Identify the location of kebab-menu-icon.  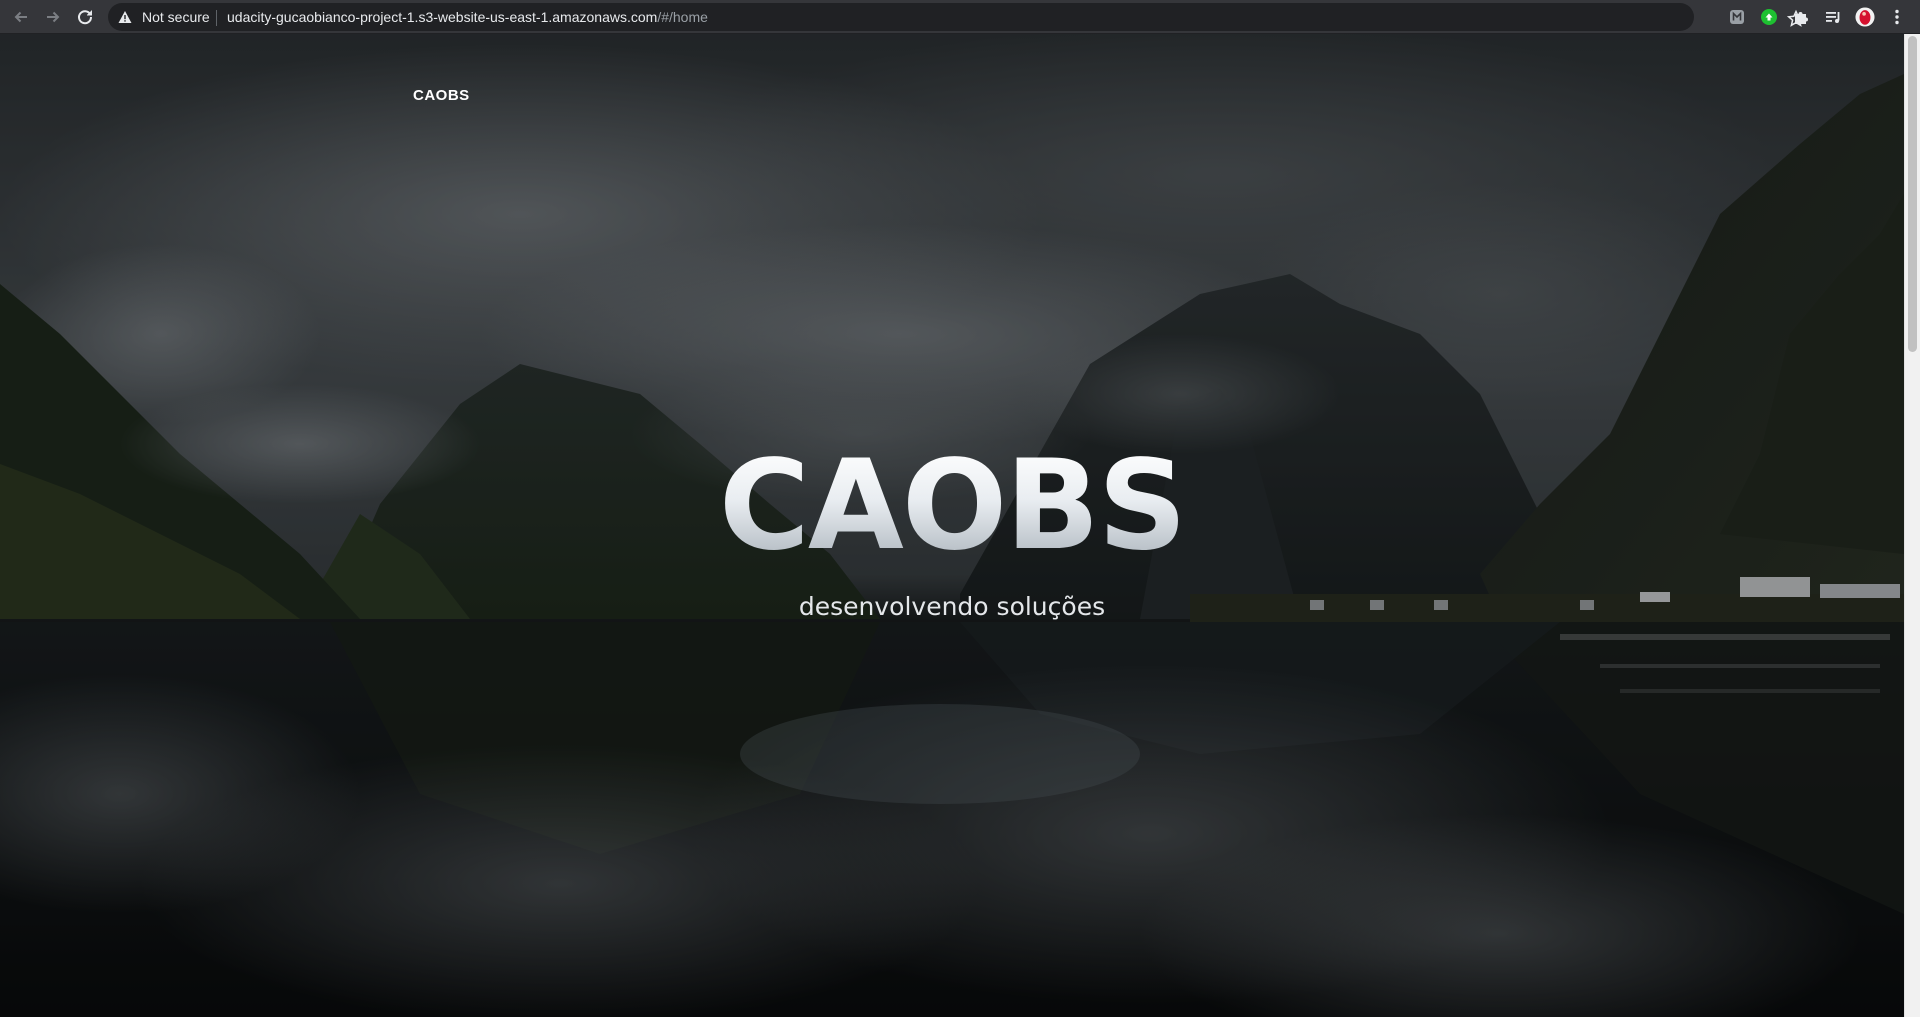
(1897, 17).